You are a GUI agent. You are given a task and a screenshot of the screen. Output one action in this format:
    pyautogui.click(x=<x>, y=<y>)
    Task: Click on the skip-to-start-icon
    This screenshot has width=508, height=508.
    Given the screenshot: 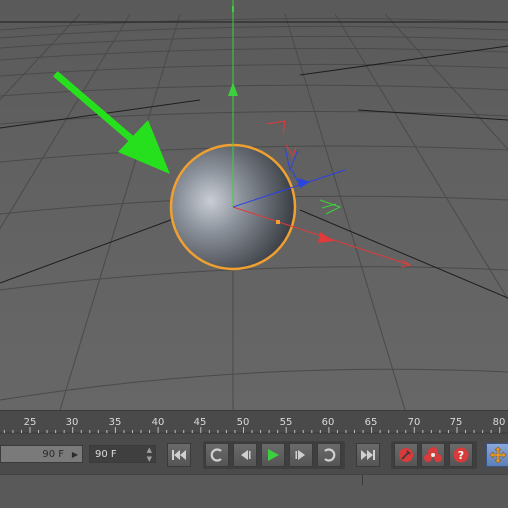 What is the action you would take?
    pyautogui.click(x=179, y=455)
    